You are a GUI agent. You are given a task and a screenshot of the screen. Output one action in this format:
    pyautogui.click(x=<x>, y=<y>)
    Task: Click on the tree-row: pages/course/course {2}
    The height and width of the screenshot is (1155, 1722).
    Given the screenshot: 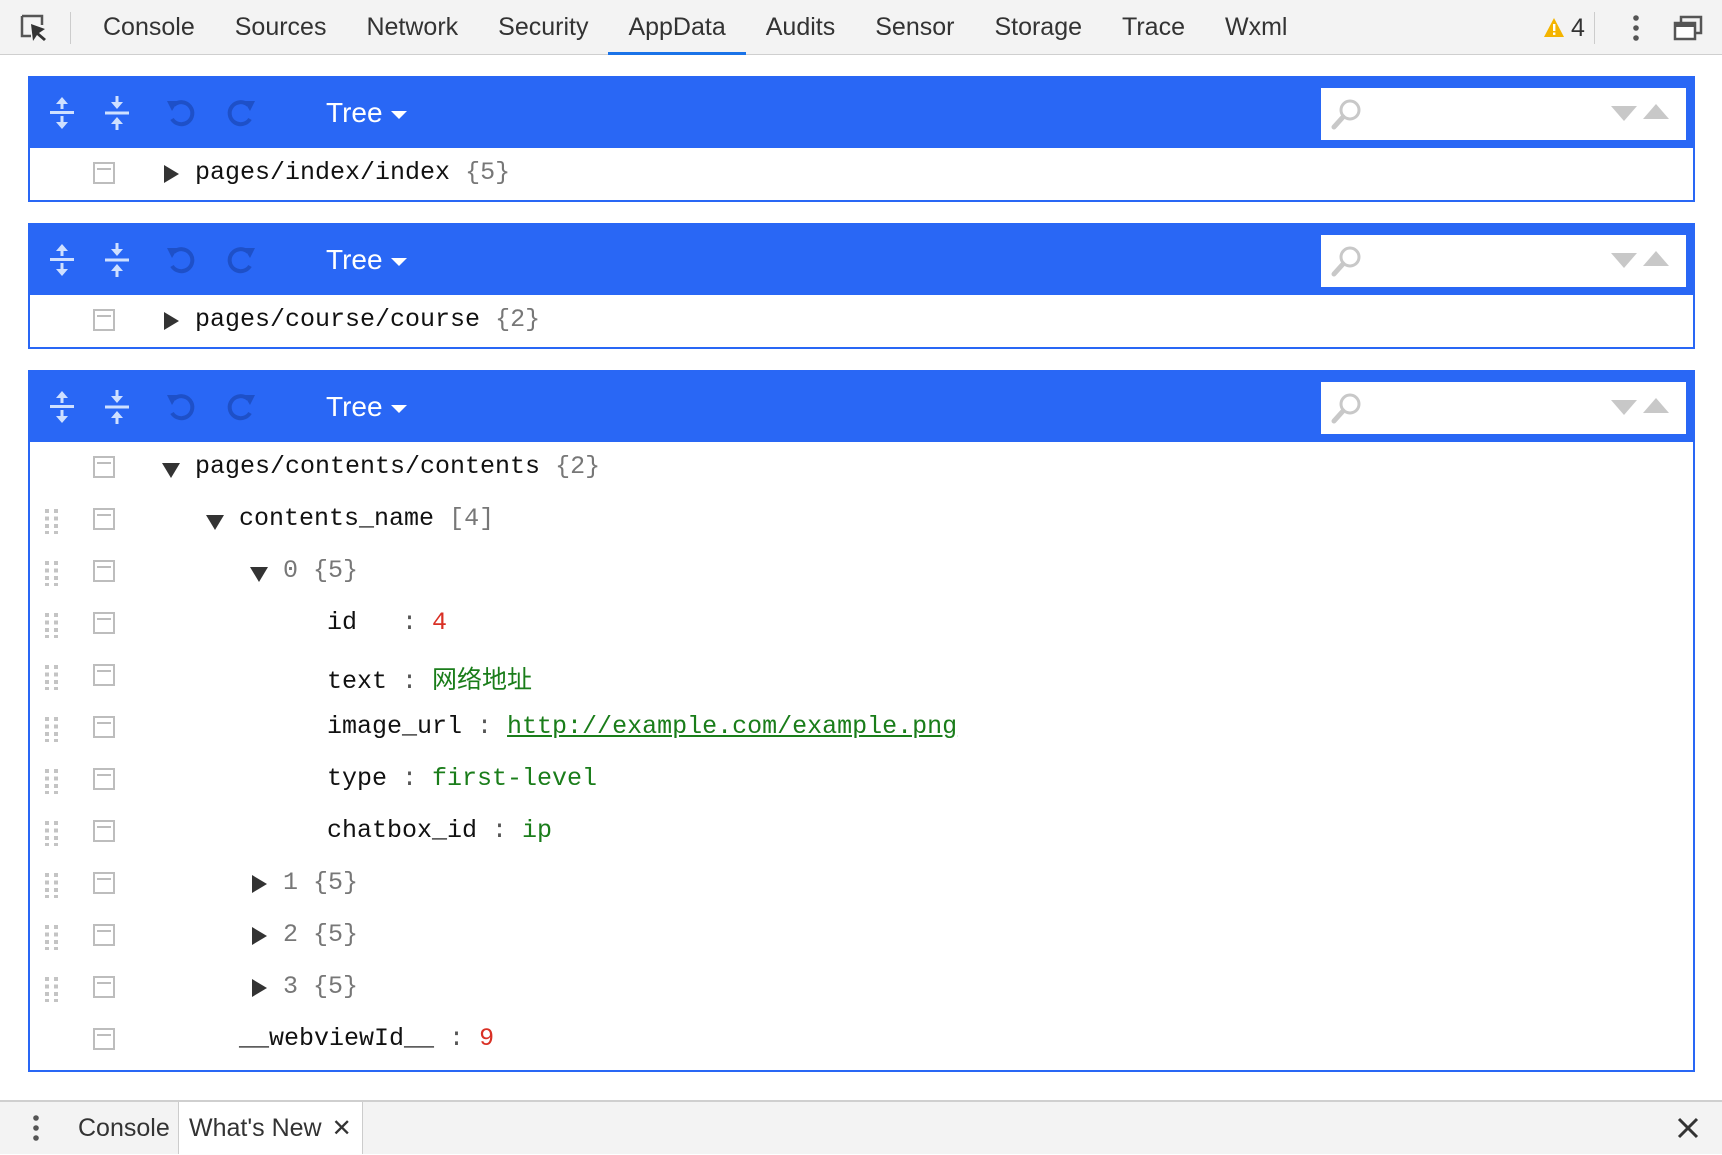 What is the action you would take?
    pyautogui.click(x=861, y=321)
    